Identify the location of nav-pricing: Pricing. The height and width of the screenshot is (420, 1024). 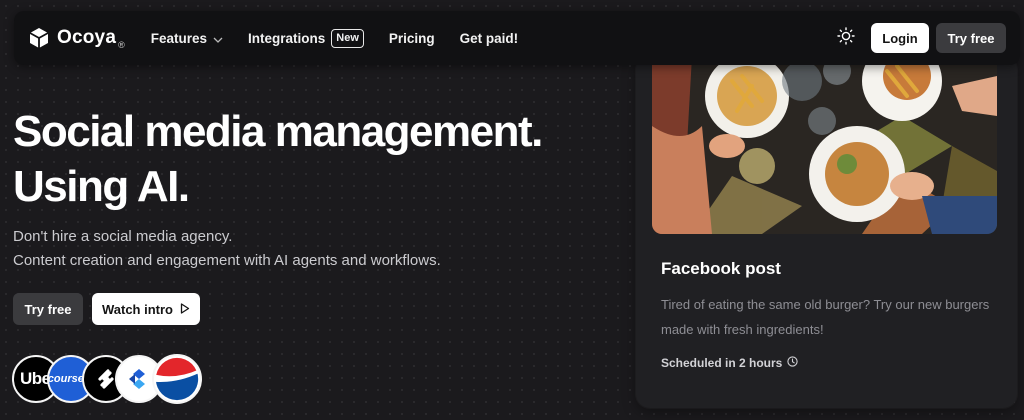
(412, 38).